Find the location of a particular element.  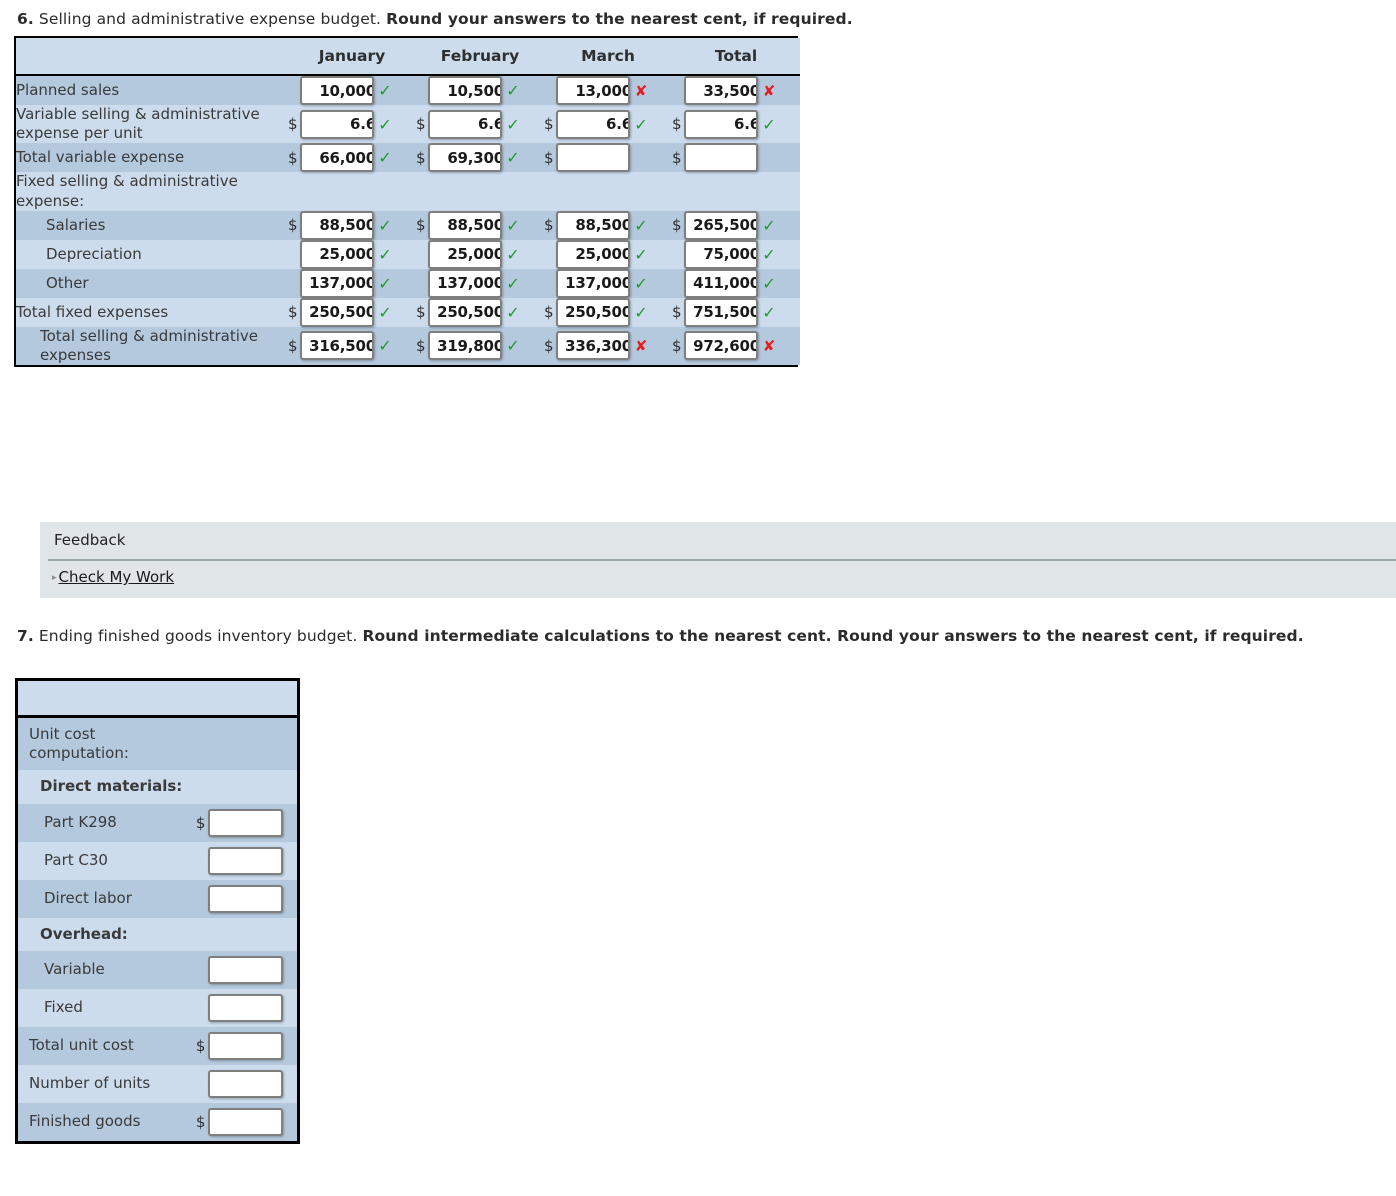

answer-input: 69,300 is located at coordinates (465, 158).